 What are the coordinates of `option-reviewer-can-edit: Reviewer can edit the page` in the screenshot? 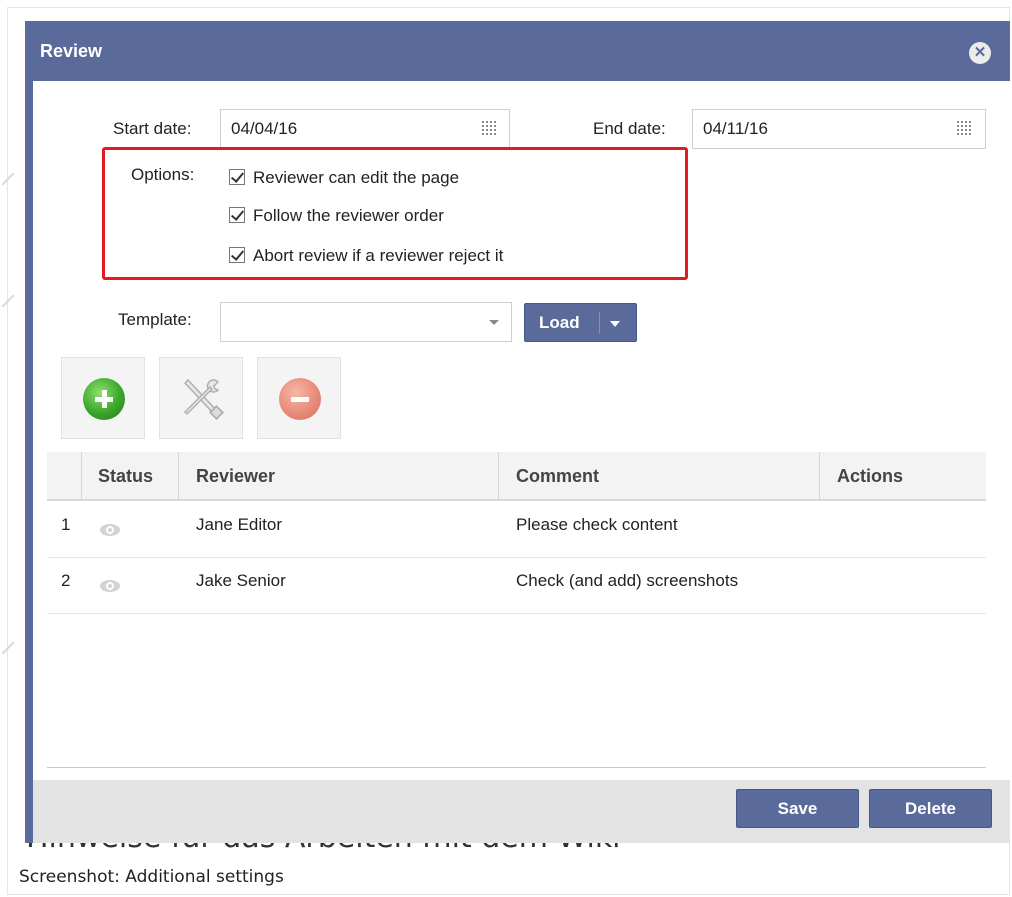 It's located at (344, 178).